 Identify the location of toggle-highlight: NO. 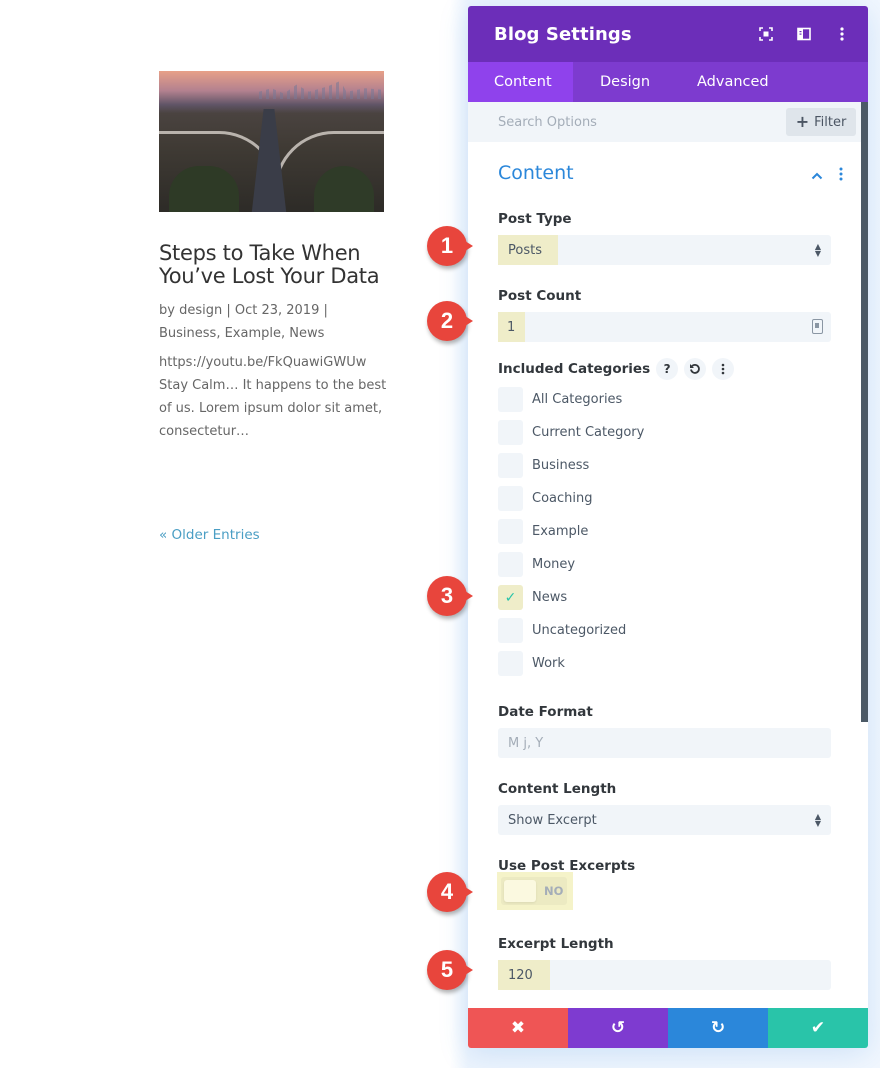
(535, 891).